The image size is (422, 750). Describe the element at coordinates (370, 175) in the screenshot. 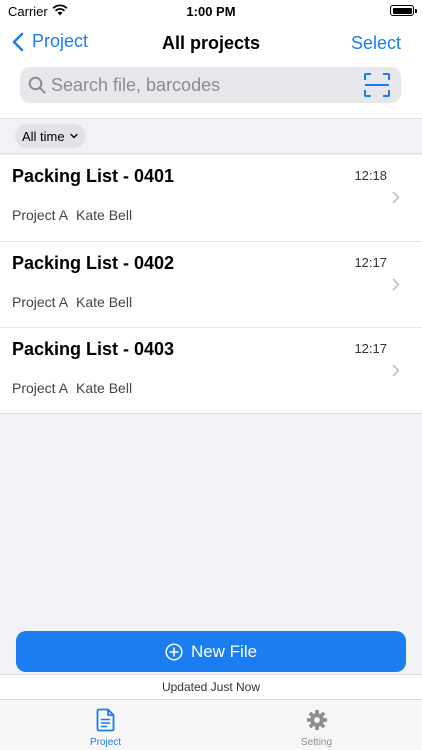

I see `file-time: 12:18` at that location.